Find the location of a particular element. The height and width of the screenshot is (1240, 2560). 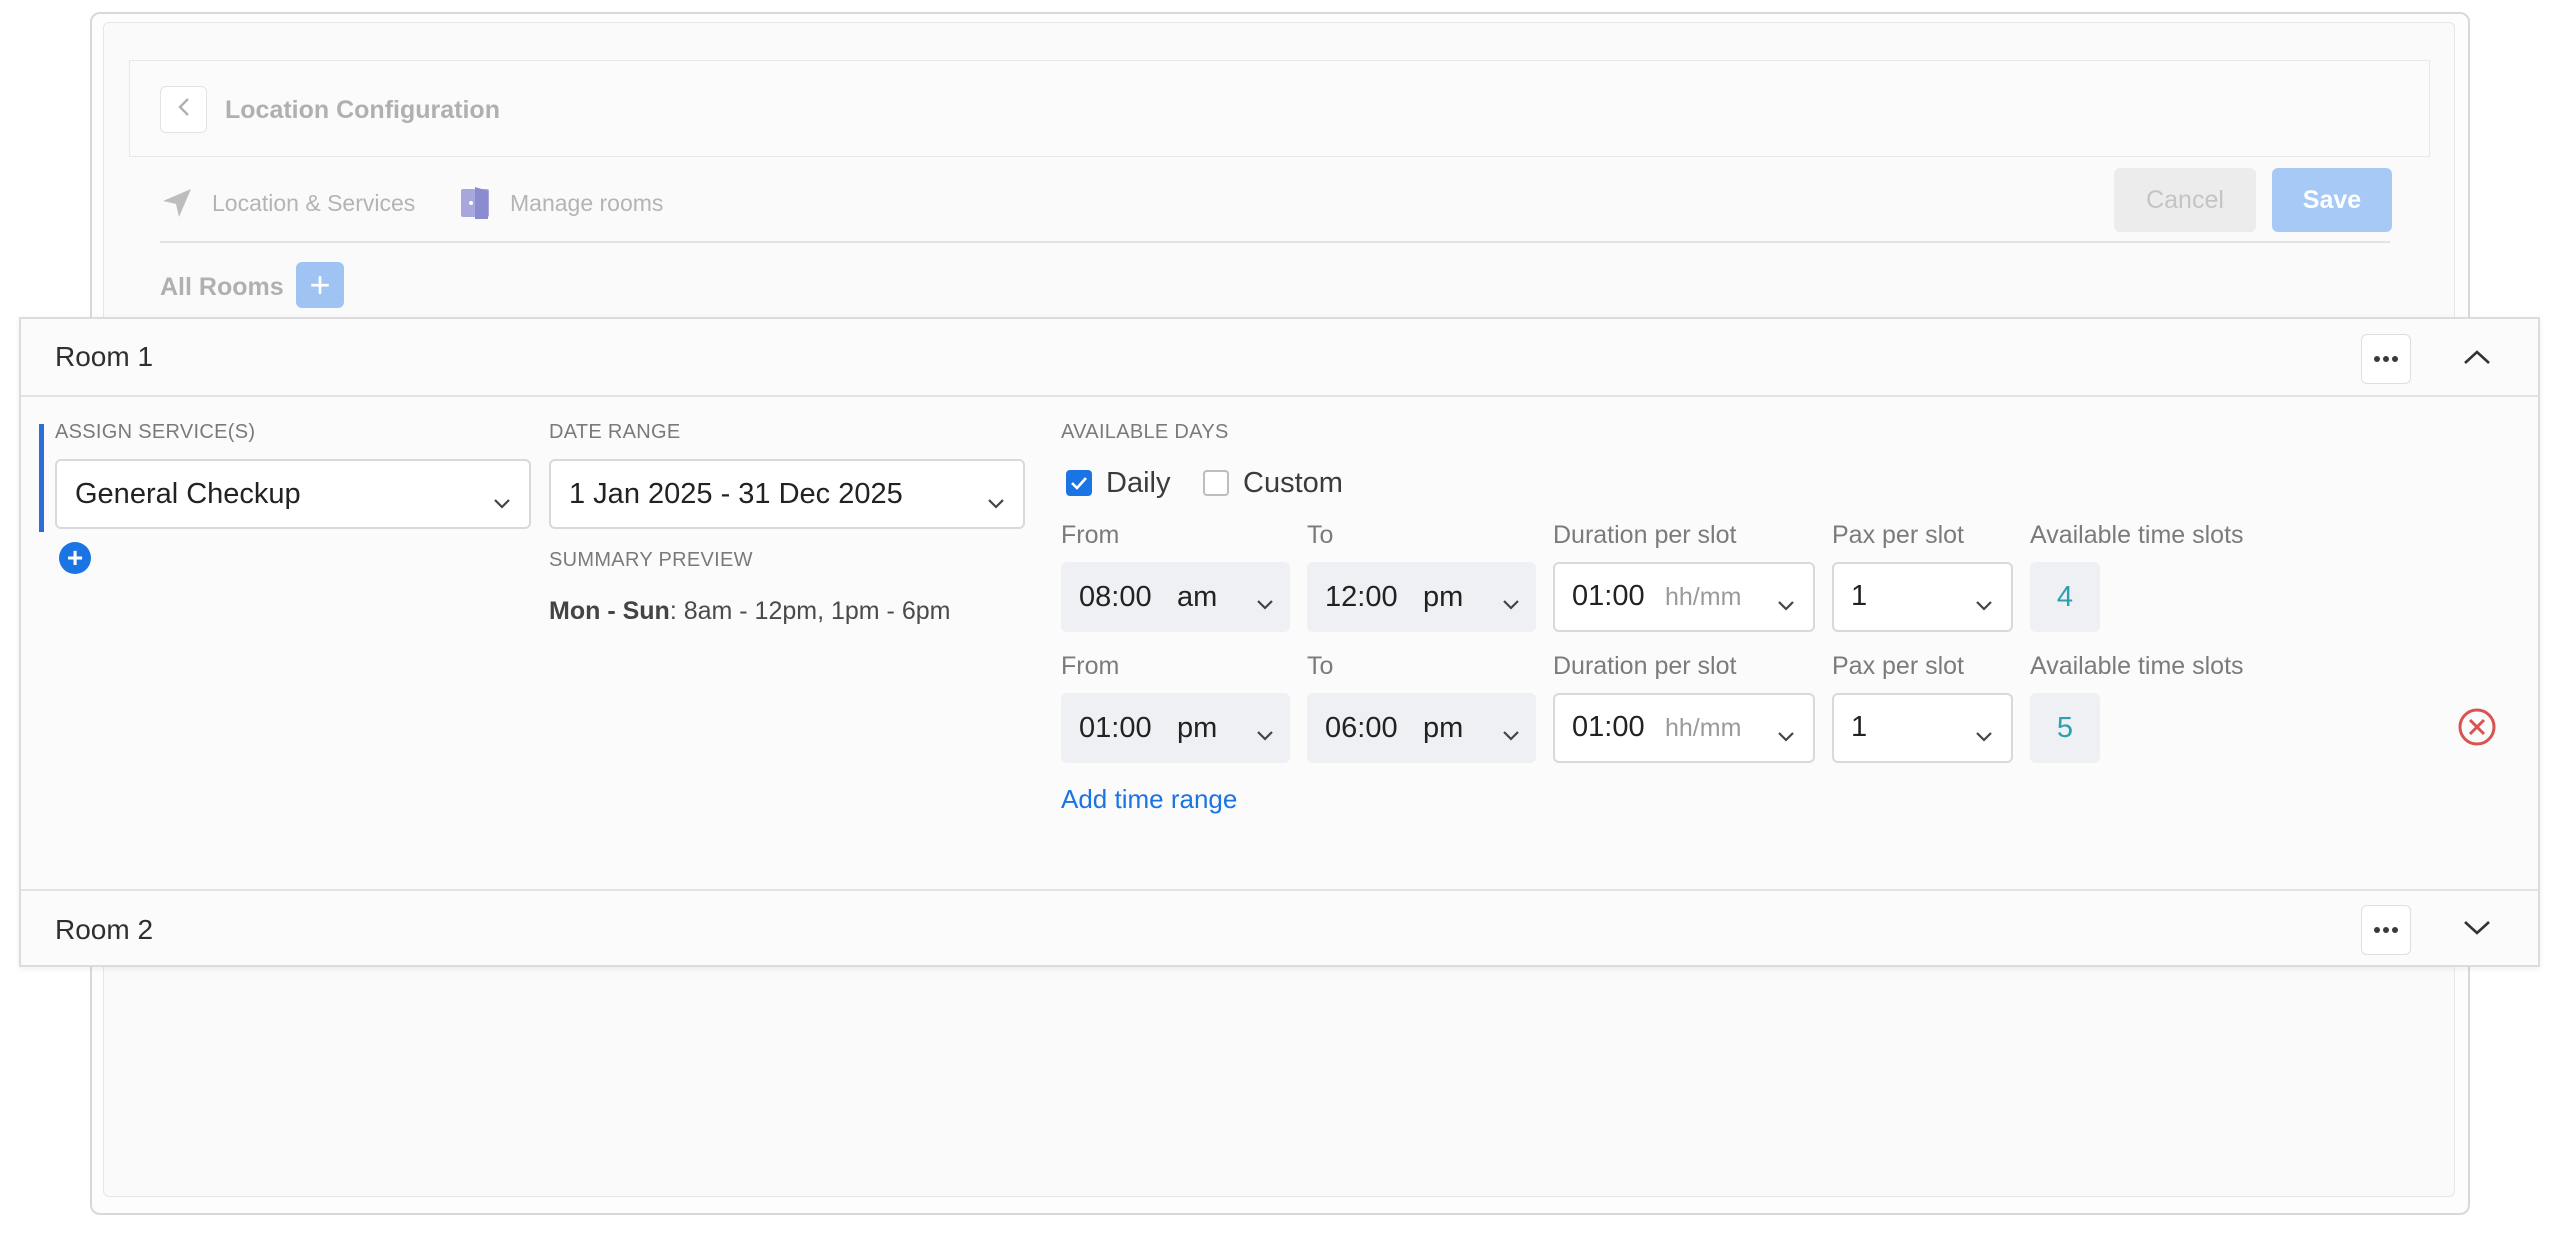

custom-checkbox: Custom is located at coordinates (1273, 483).